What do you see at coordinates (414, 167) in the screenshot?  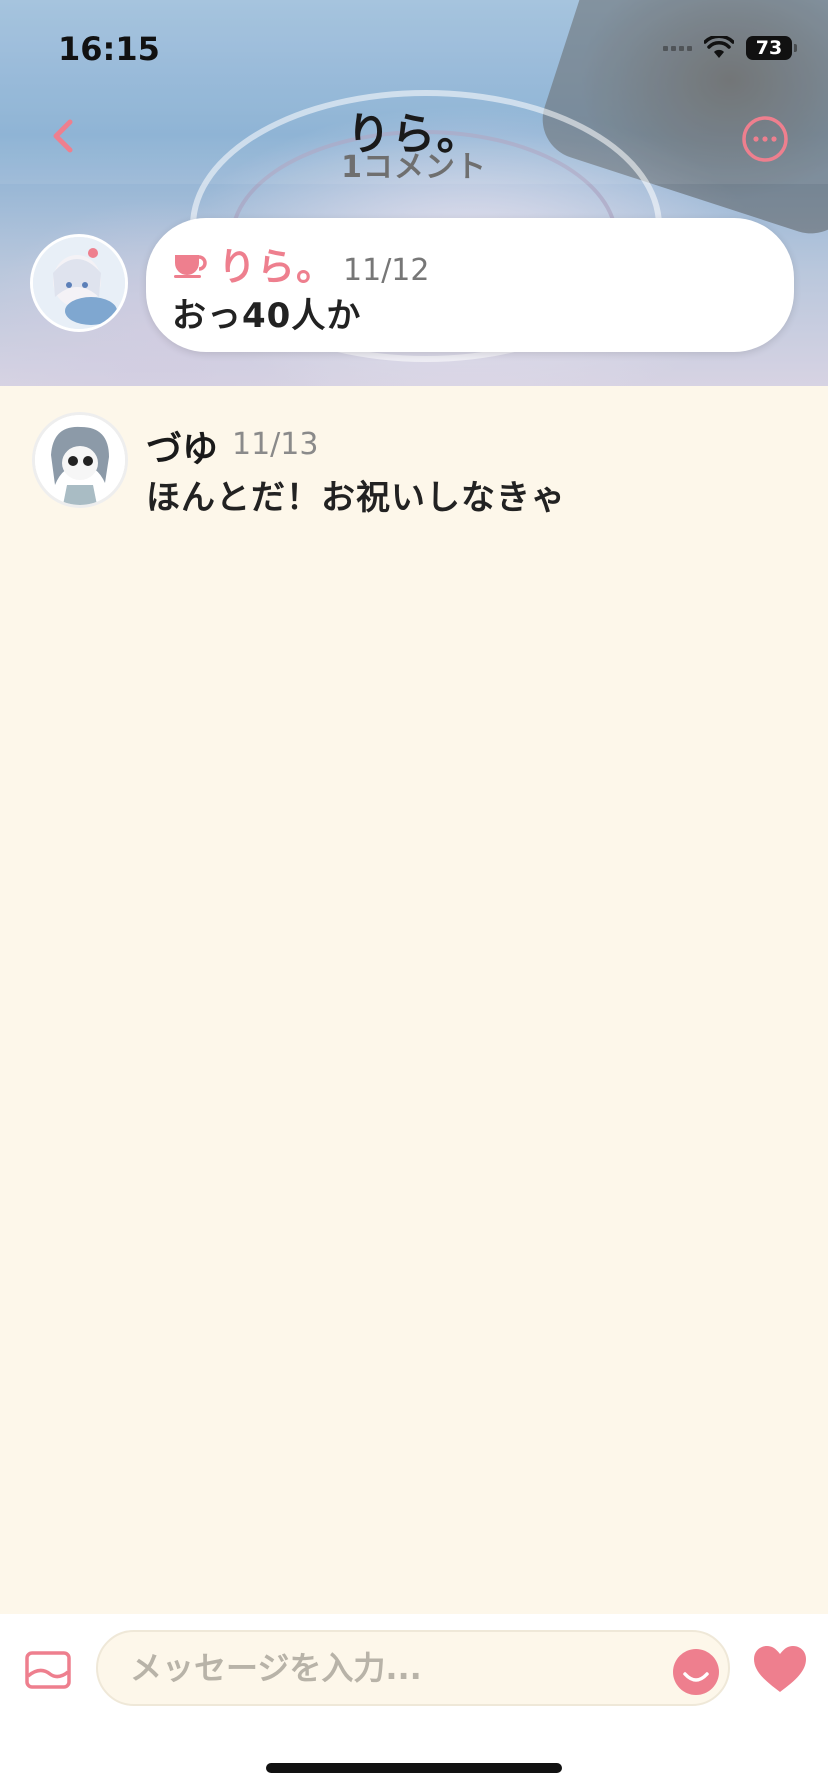 I see `comment-count: 1コメント` at bounding box center [414, 167].